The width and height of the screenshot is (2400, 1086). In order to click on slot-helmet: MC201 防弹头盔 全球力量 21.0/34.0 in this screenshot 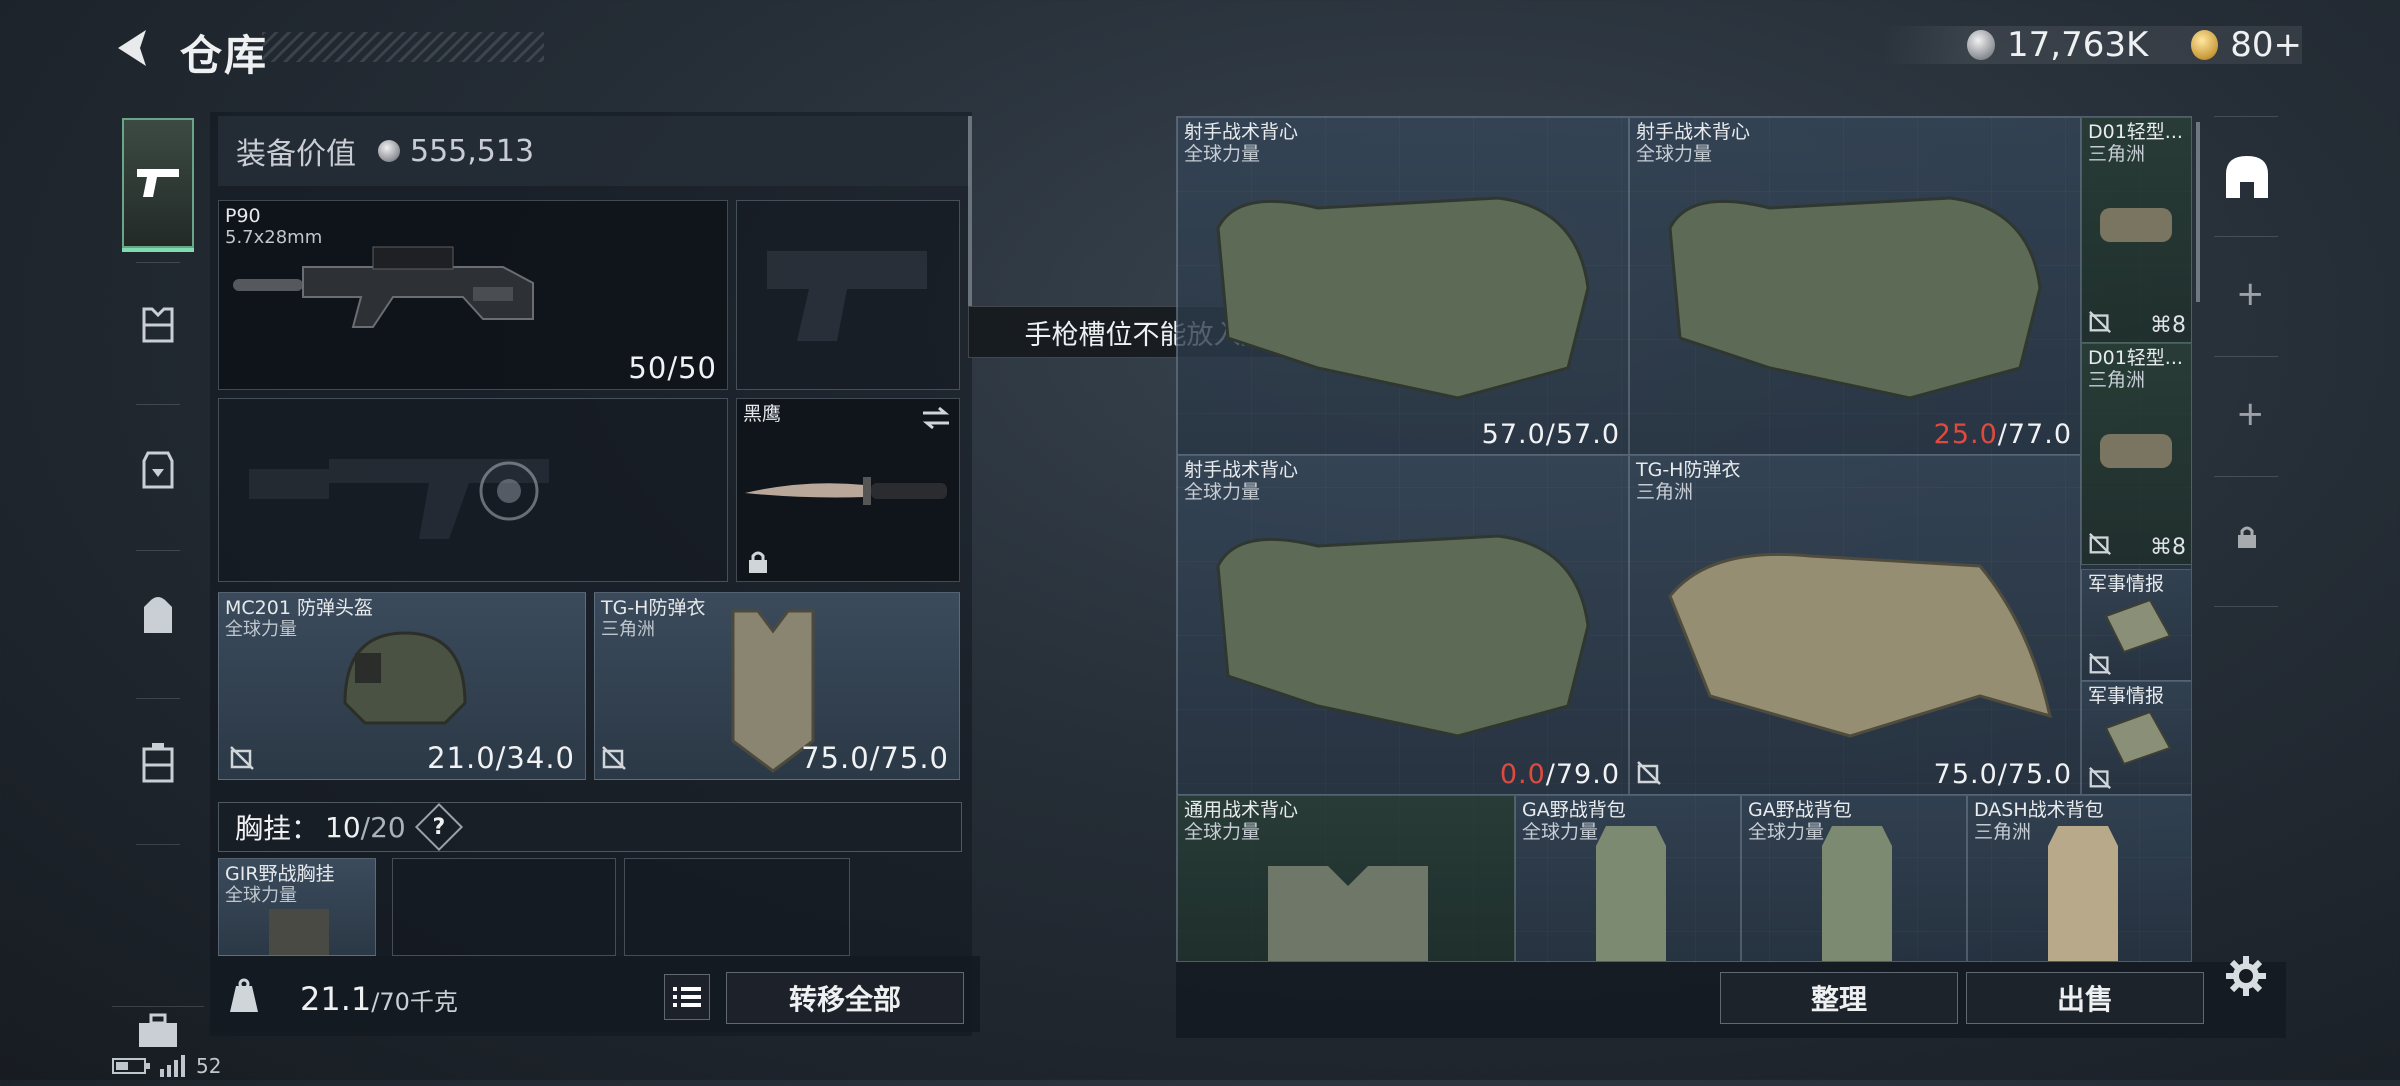, I will do `click(402, 686)`.